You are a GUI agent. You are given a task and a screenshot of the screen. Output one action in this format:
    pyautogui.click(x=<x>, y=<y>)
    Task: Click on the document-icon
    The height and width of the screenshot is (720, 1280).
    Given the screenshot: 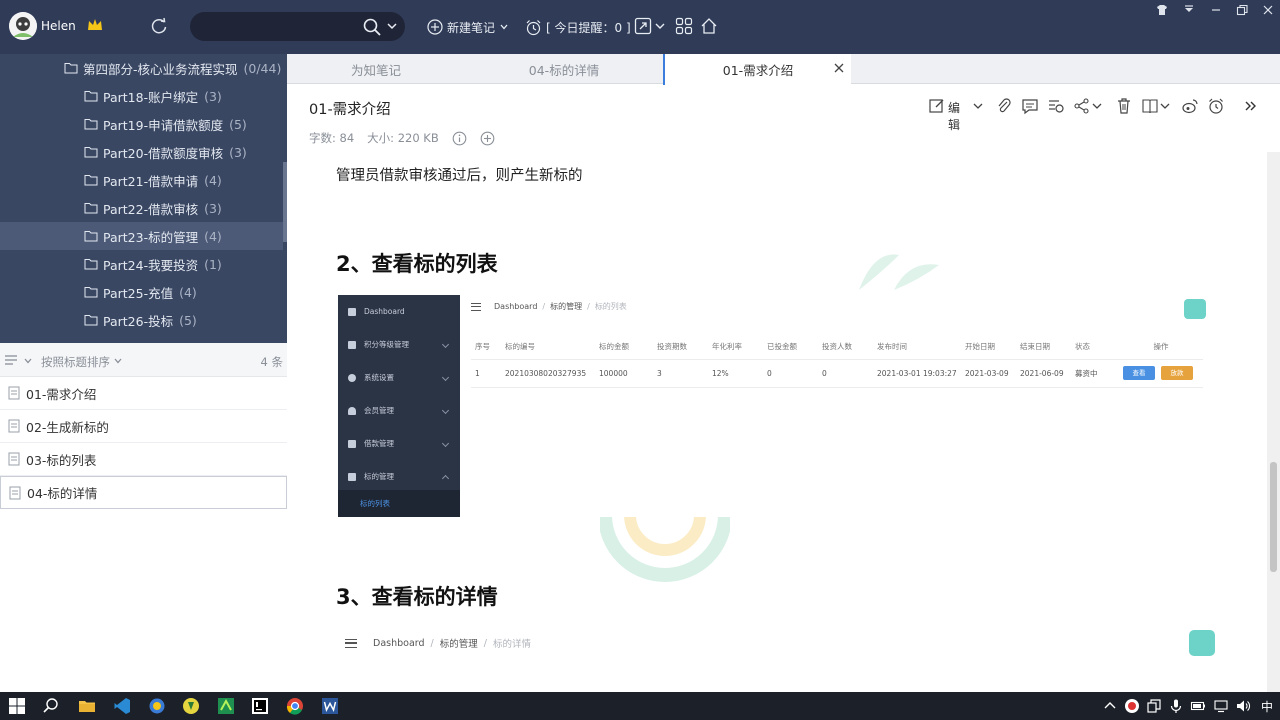 What is the action you would take?
    pyautogui.click(x=15, y=492)
    